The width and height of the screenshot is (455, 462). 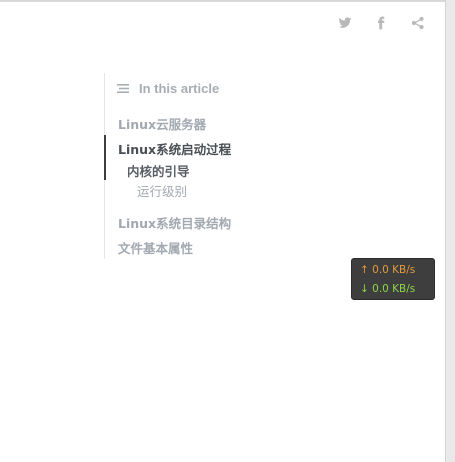 What do you see at coordinates (158, 170) in the screenshot?
I see `toc-item-kernel-boot: 内核的引导` at bounding box center [158, 170].